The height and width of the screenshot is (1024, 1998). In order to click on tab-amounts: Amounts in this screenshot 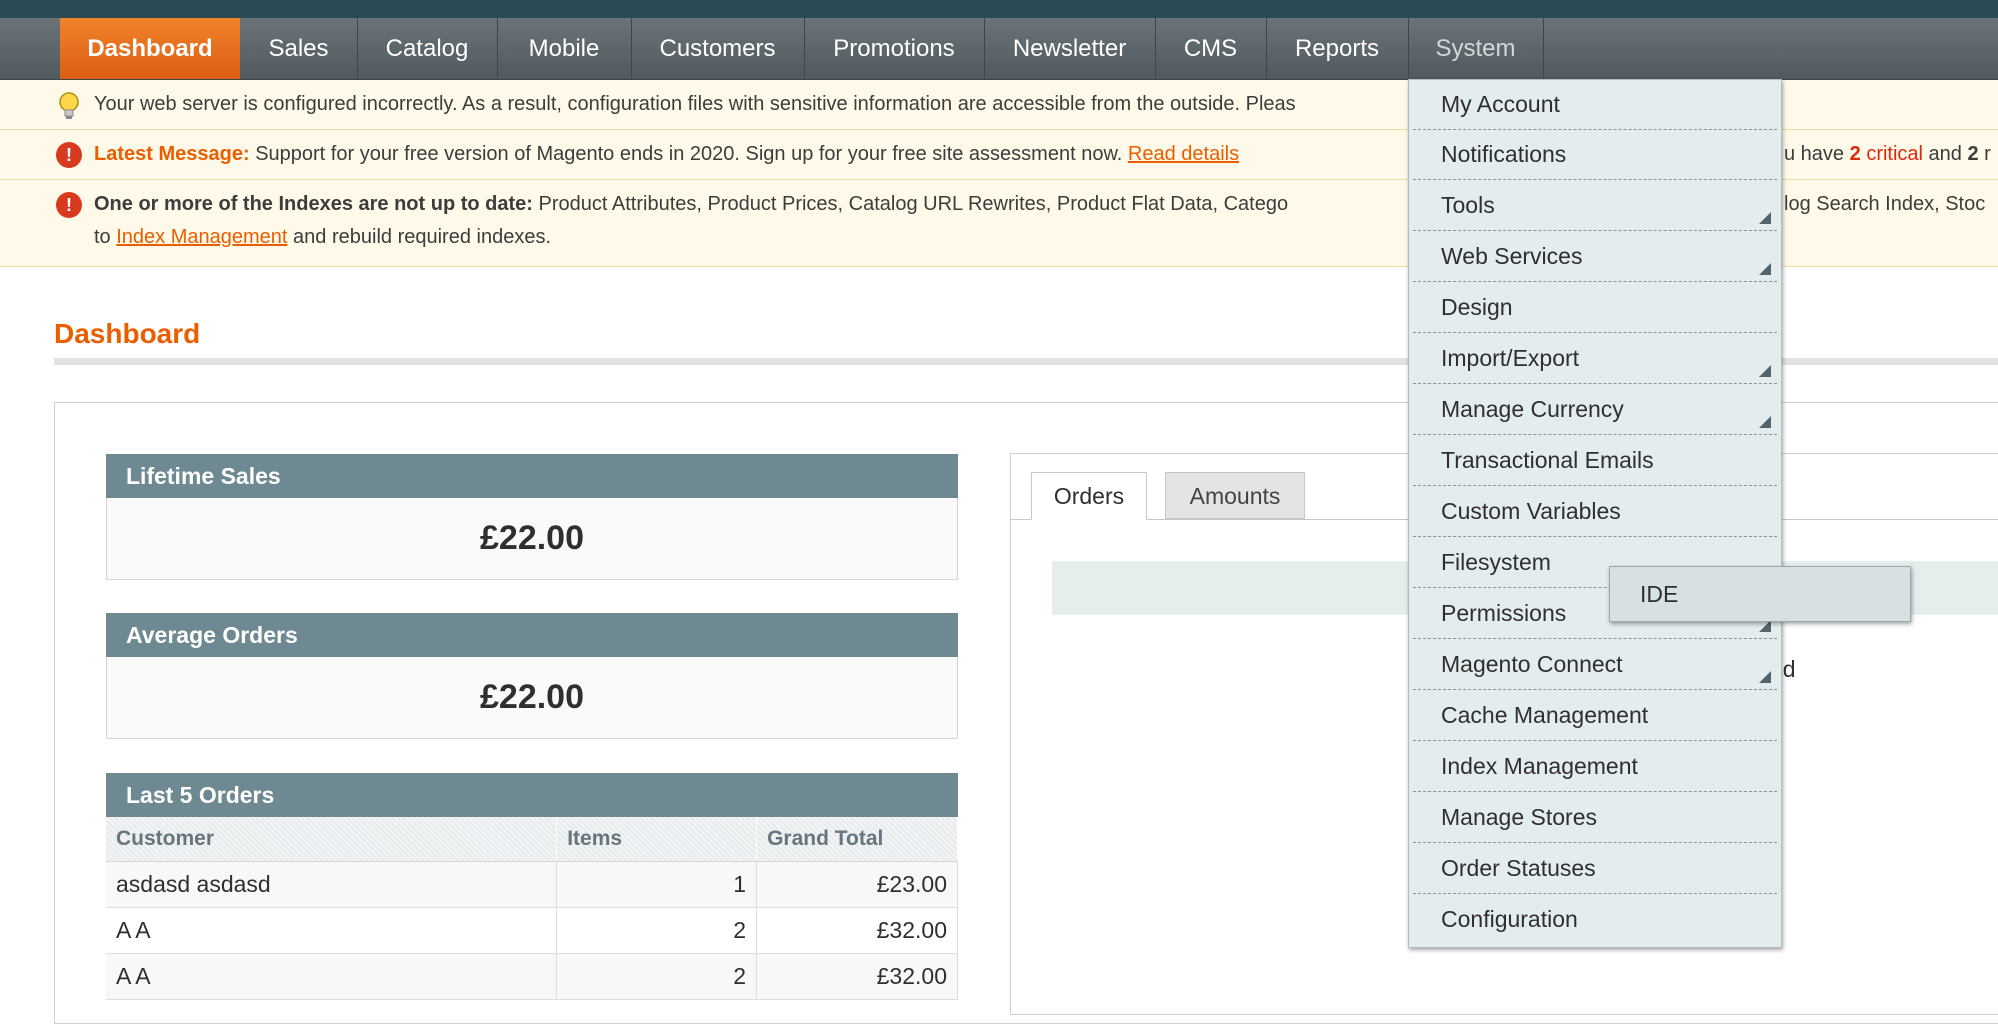, I will do `click(1235, 495)`.